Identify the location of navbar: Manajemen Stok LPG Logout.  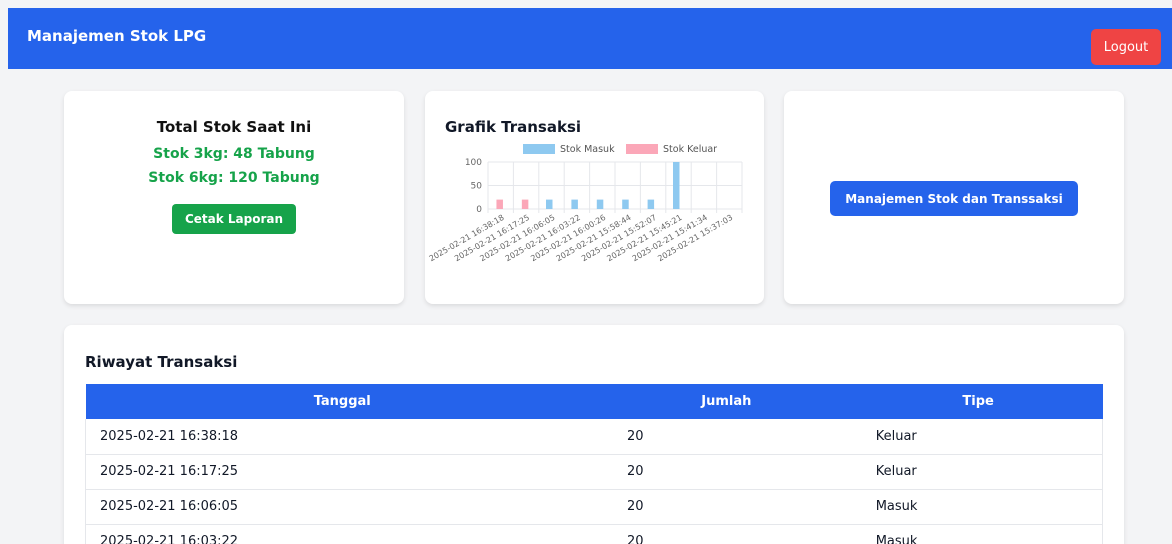
(590, 38).